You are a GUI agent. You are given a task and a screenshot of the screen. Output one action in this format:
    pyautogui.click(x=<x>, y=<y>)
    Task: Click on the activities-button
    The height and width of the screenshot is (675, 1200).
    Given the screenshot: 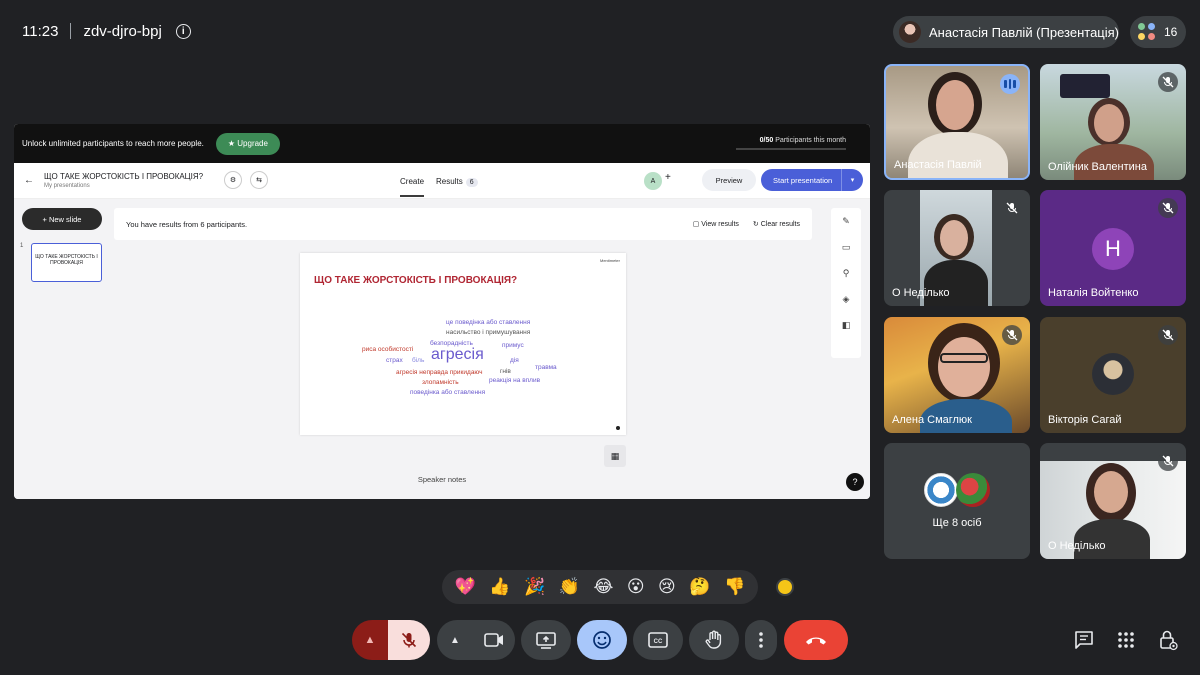 What is the action you would take?
    pyautogui.click(x=1126, y=640)
    